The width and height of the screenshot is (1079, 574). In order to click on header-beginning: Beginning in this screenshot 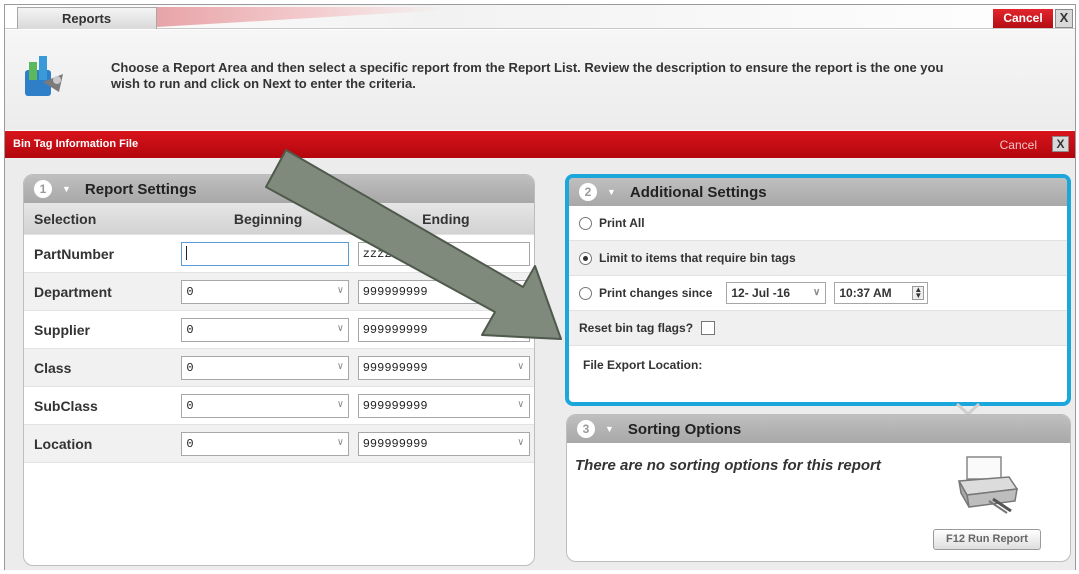, I will do `click(268, 218)`.